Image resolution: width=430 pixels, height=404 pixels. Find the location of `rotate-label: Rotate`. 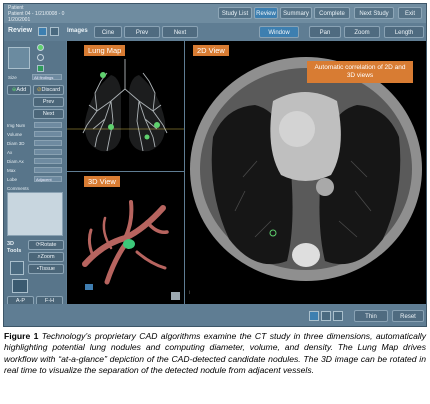

rotate-label: Rotate is located at coordinates (48, 245).